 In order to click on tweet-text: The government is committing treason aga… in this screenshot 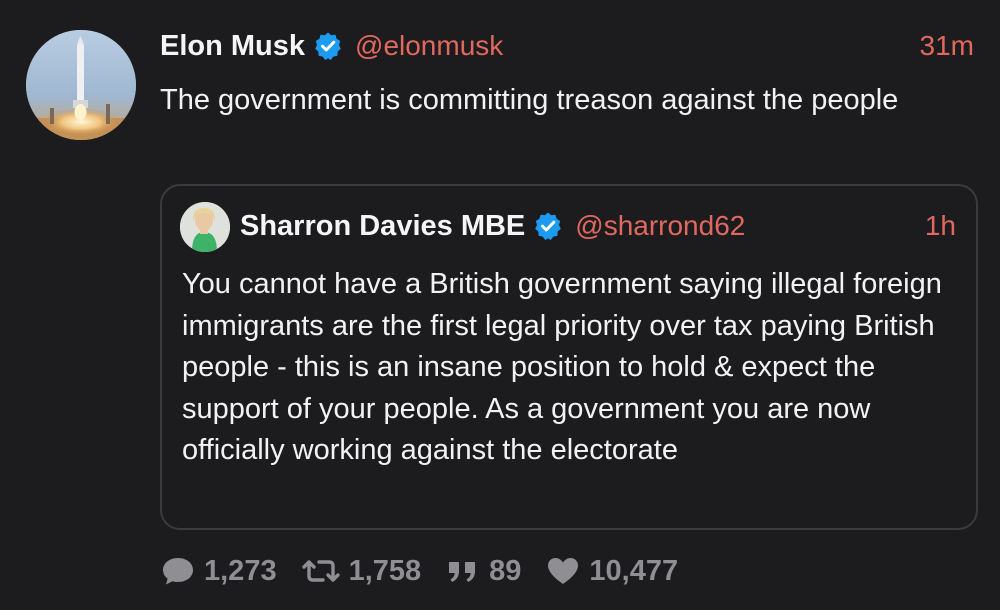, I will do `click(529, 100)`.